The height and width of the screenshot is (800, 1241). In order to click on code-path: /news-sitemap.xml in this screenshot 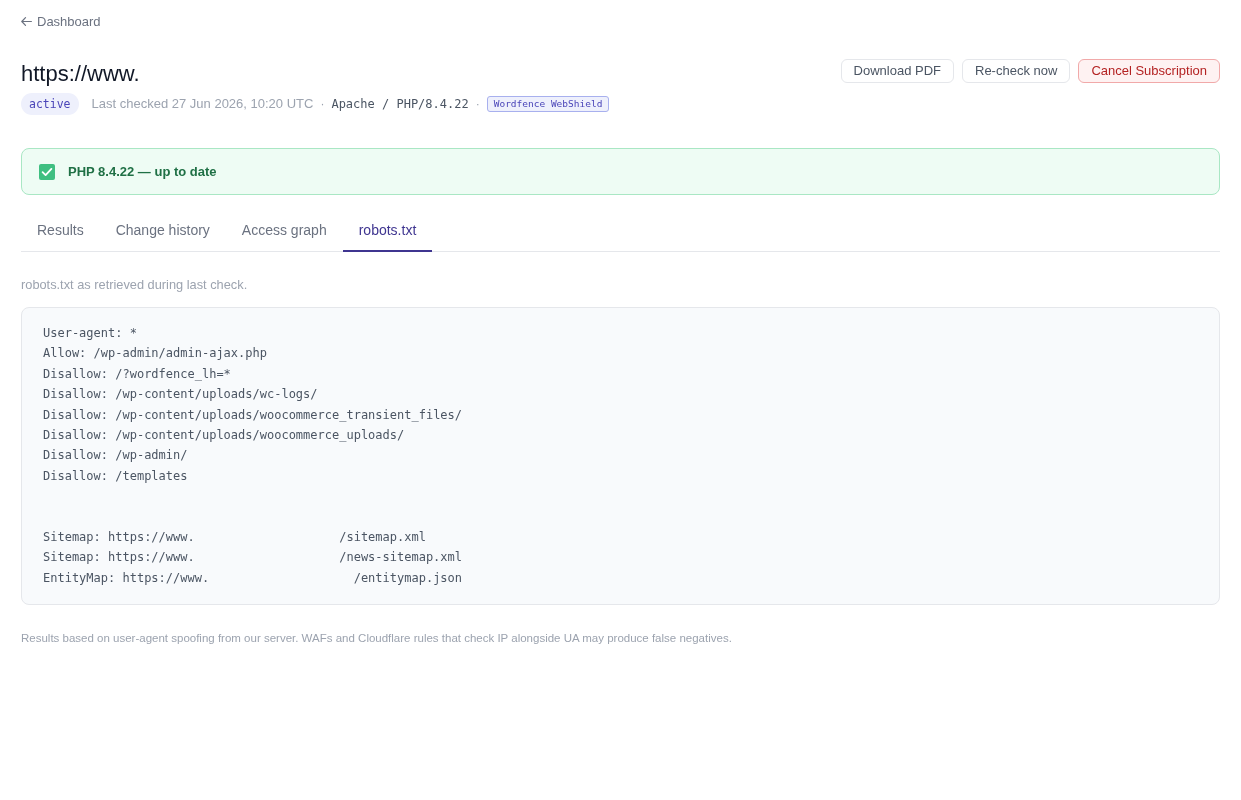, I will do `click(401, 558)`.